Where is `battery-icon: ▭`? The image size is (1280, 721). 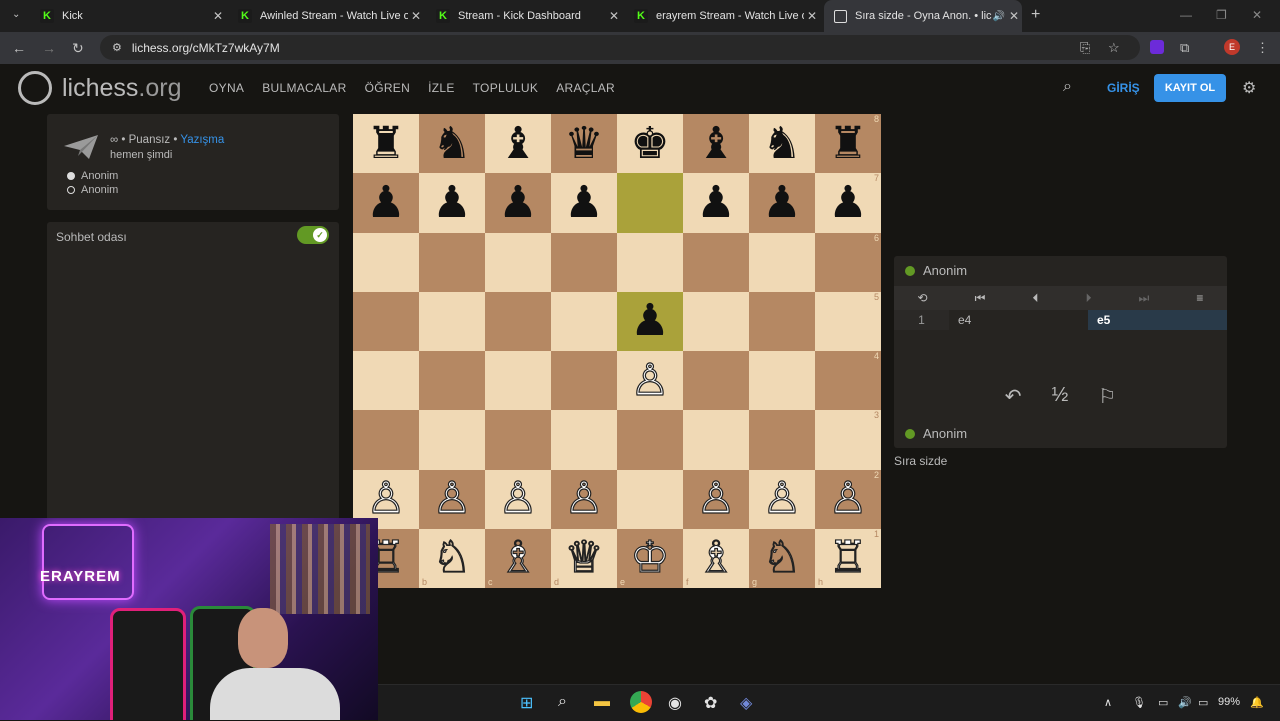 battery-icon: ▭ is located at coordinates (1203, 702).